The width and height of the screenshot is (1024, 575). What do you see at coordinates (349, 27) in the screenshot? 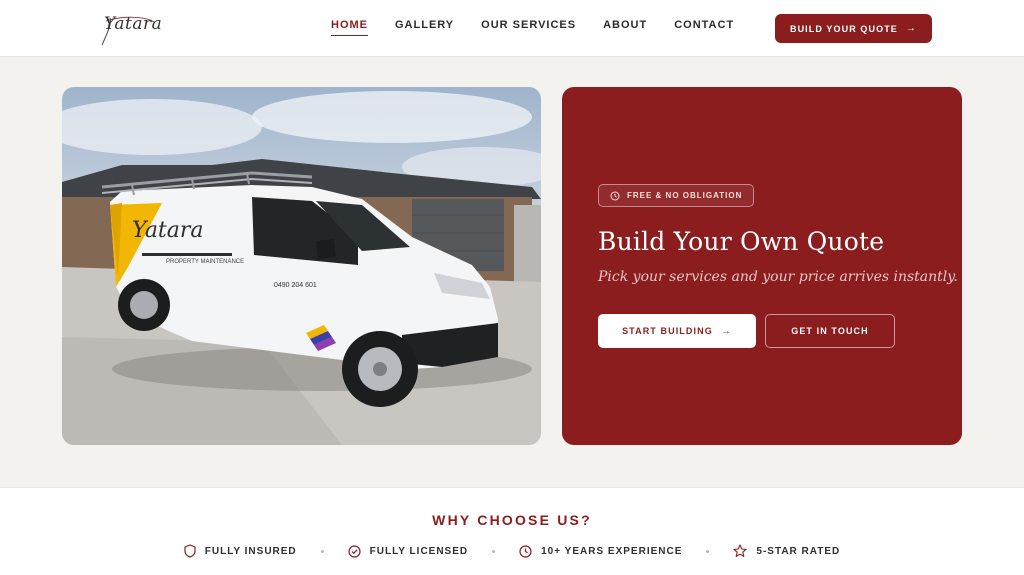
I see `nav-home: HOME` at bounding box center [349, 27].